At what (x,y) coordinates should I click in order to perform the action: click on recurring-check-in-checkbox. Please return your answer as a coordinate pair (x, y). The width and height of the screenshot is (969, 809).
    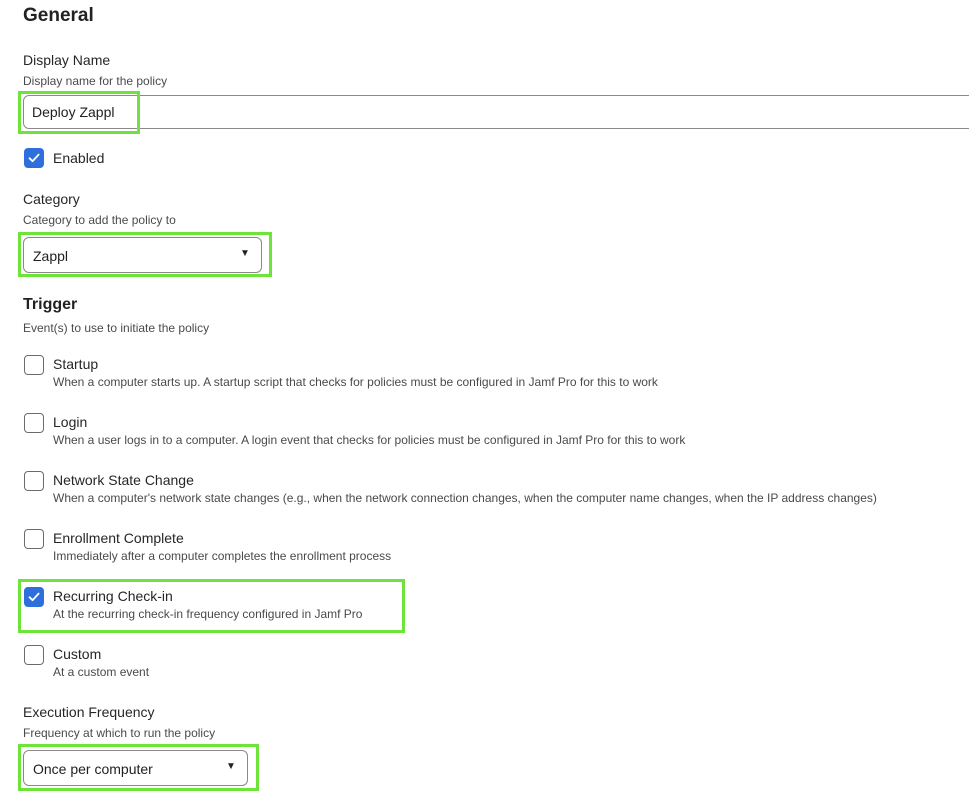
    Looking at the image, I should click on (34, 597).